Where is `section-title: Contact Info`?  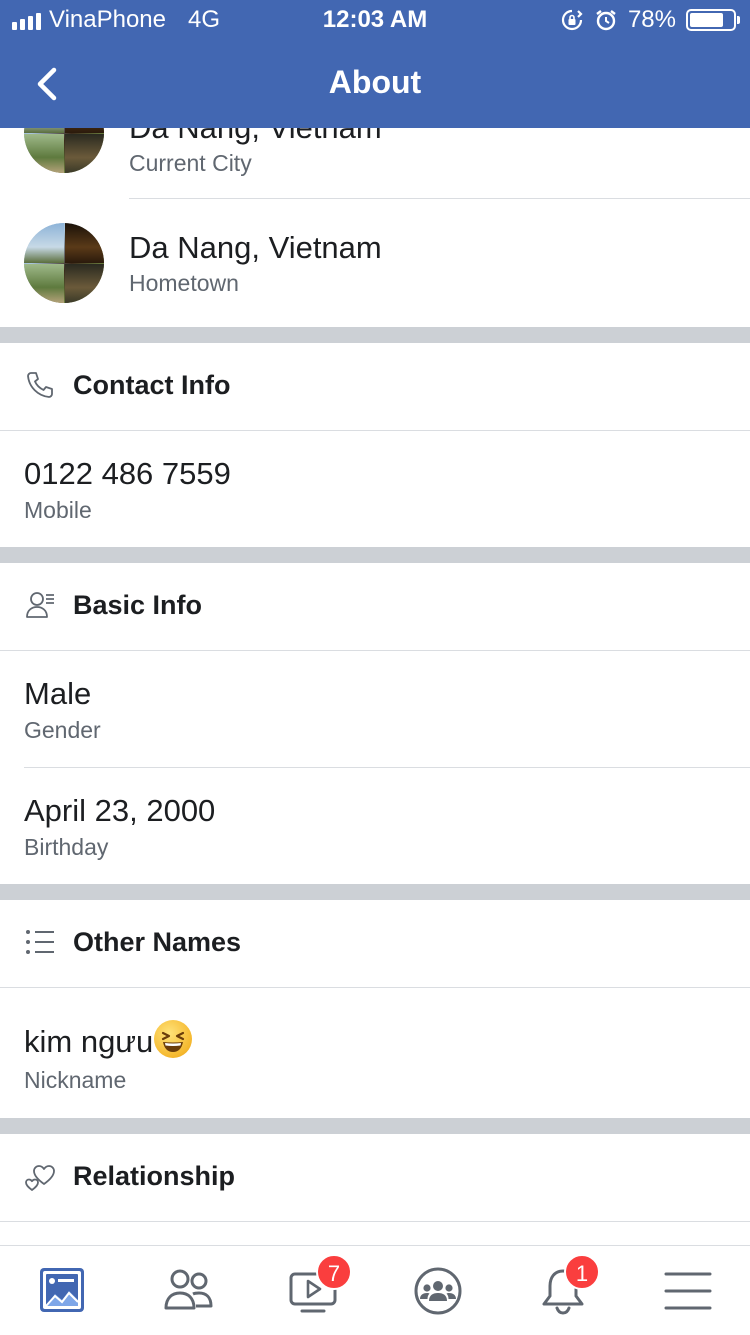 section-title: Contact Info is located at coordinates (152, 385).